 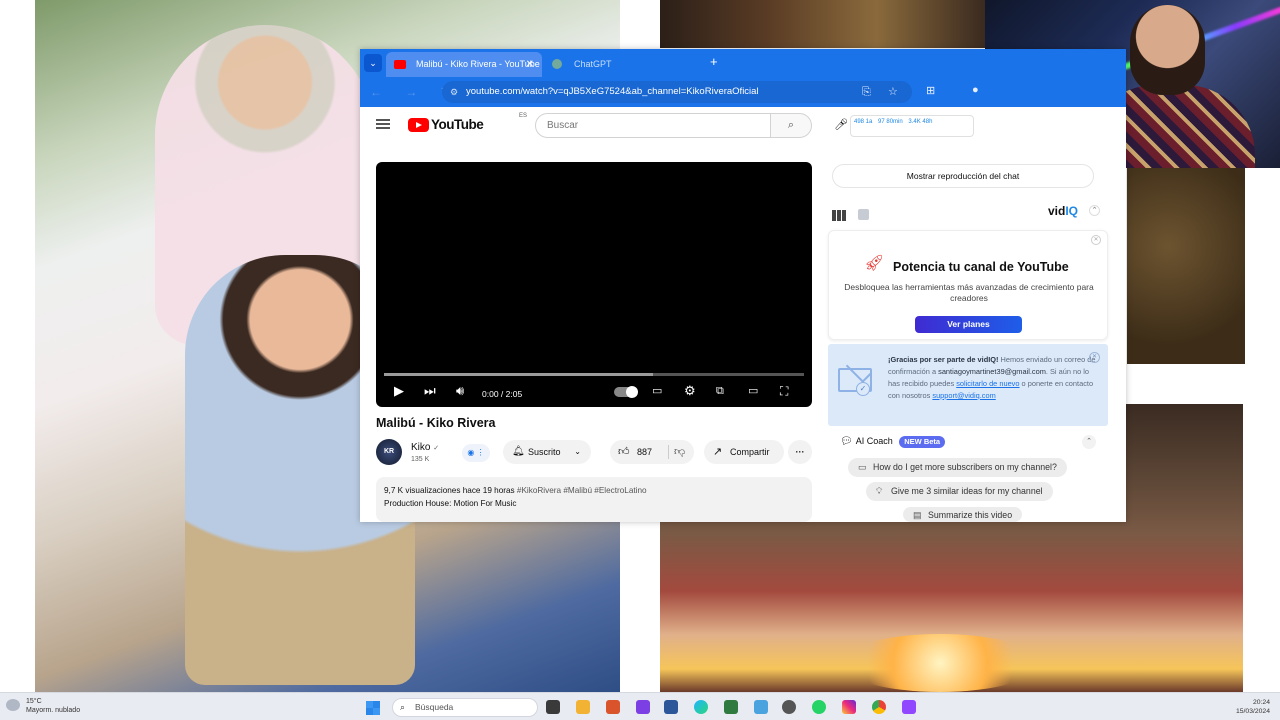 I want to click on search-input: Buscar, so click(x=653, y=125).